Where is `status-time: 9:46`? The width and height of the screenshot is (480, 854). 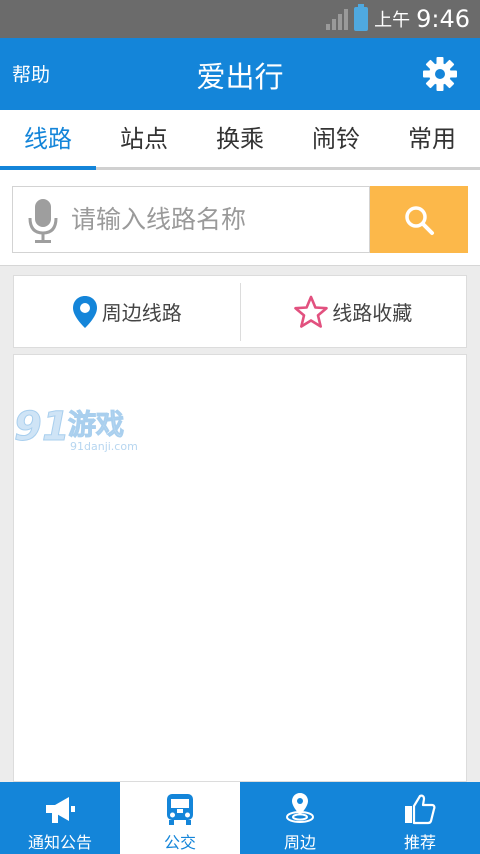 status-time: 9:46 is located at coordinates (443, 19).